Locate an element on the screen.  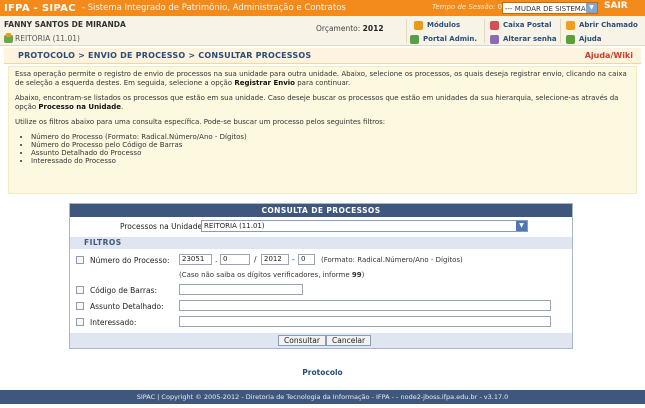
unit-row: Processos na Unidade: REITORIA (11.01) ▼ is located at coordinates (321, 226).